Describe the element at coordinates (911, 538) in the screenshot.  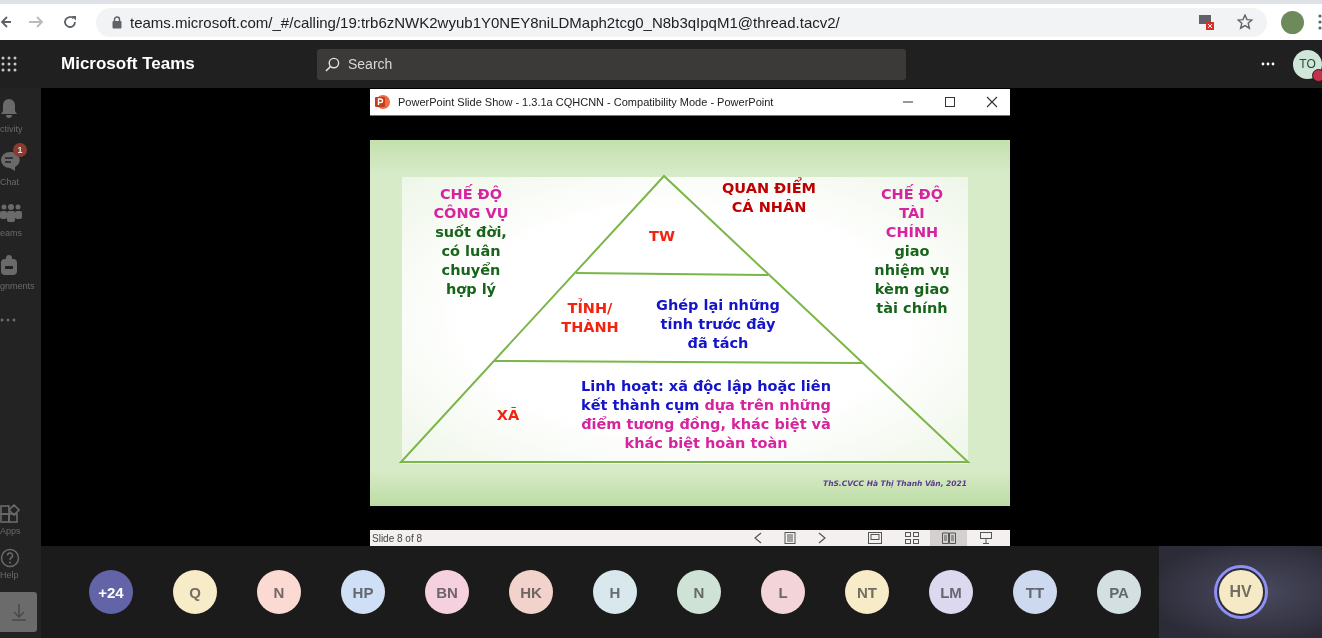
I see `grid-icon` at that location.